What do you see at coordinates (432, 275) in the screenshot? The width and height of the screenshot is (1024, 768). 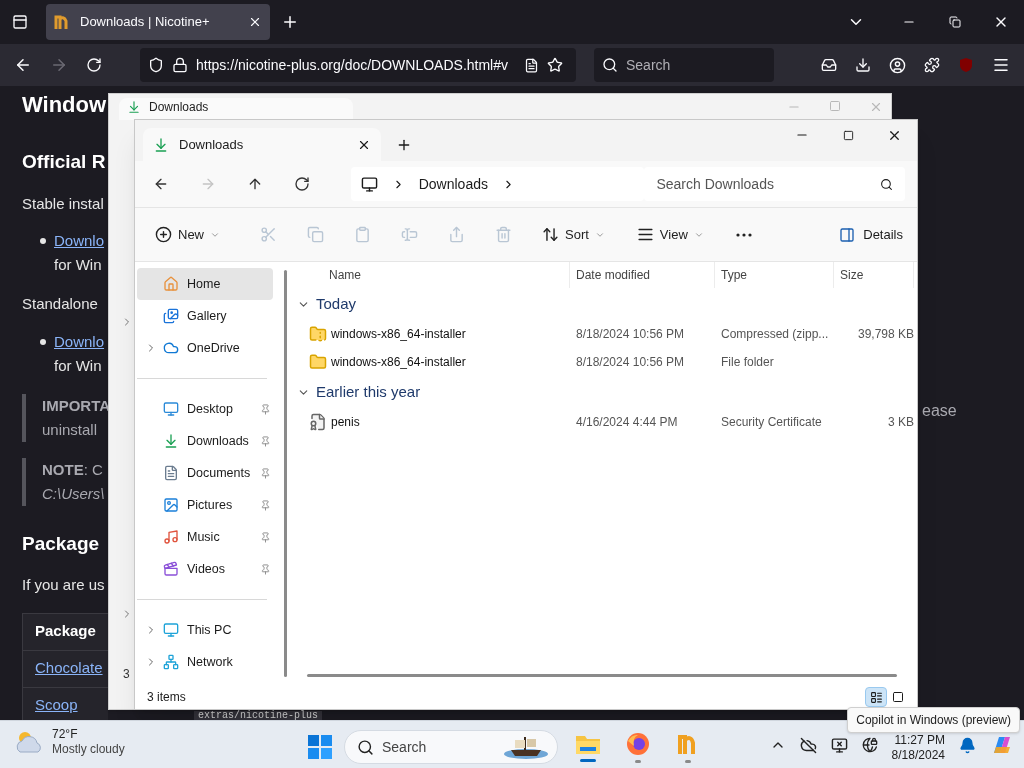 I see `column-header: Name` at bounding box center [432, 275].